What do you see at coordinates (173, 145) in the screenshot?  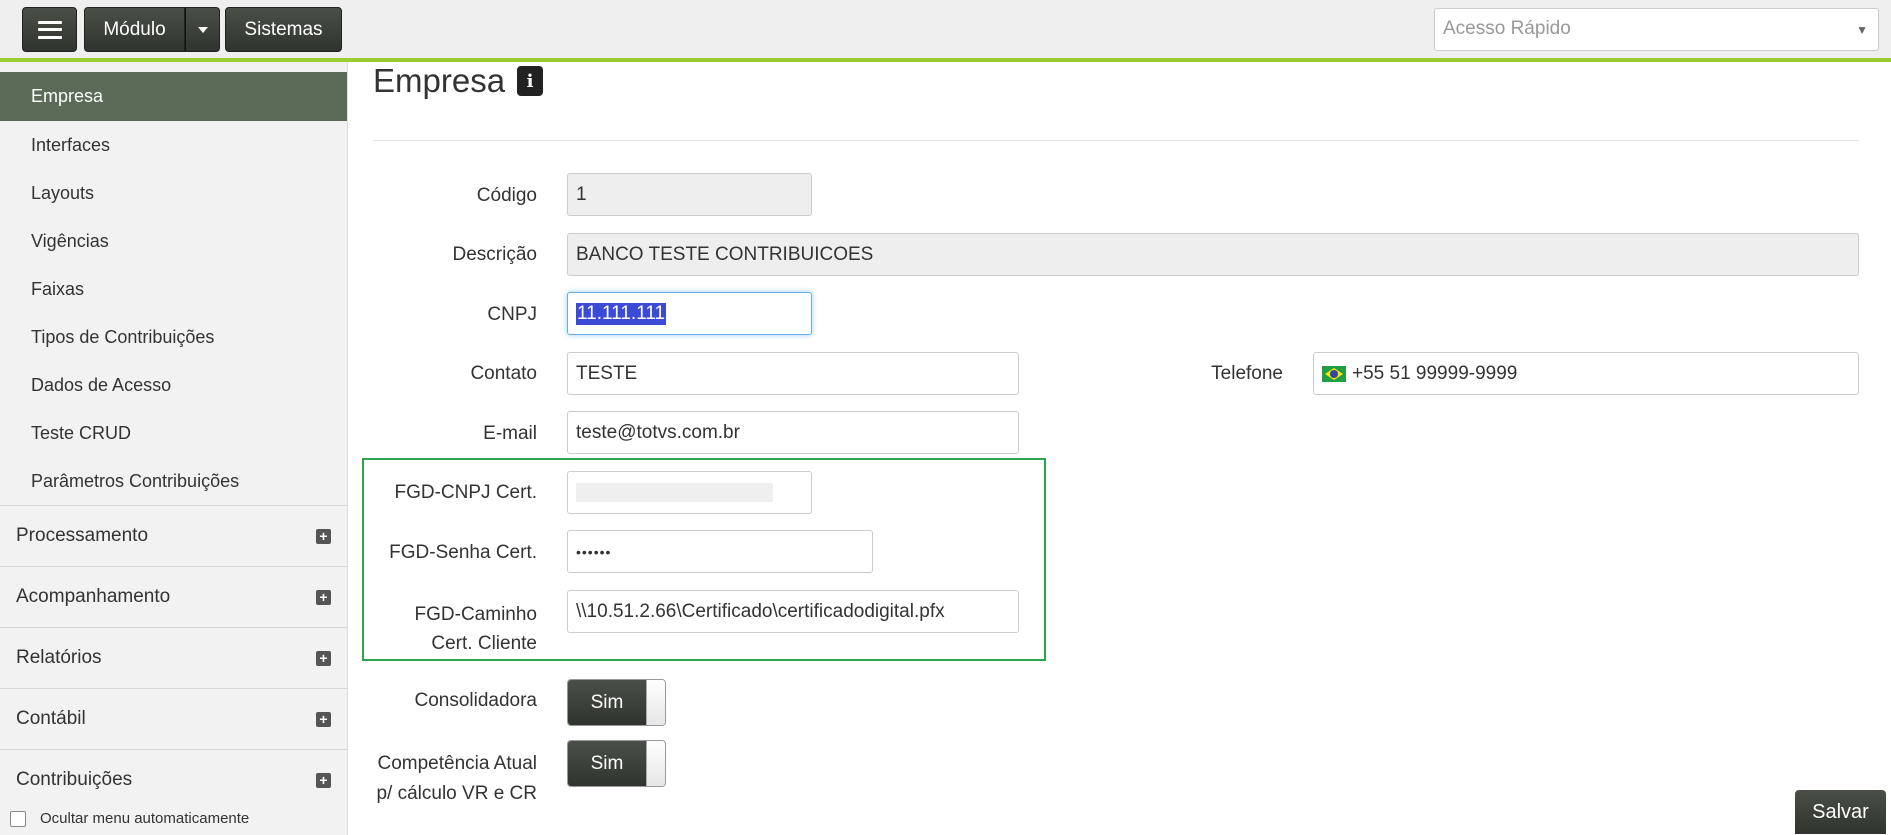 I see `sidebar-item-interfaces: Interfaces` at bounding box center [173, 145].